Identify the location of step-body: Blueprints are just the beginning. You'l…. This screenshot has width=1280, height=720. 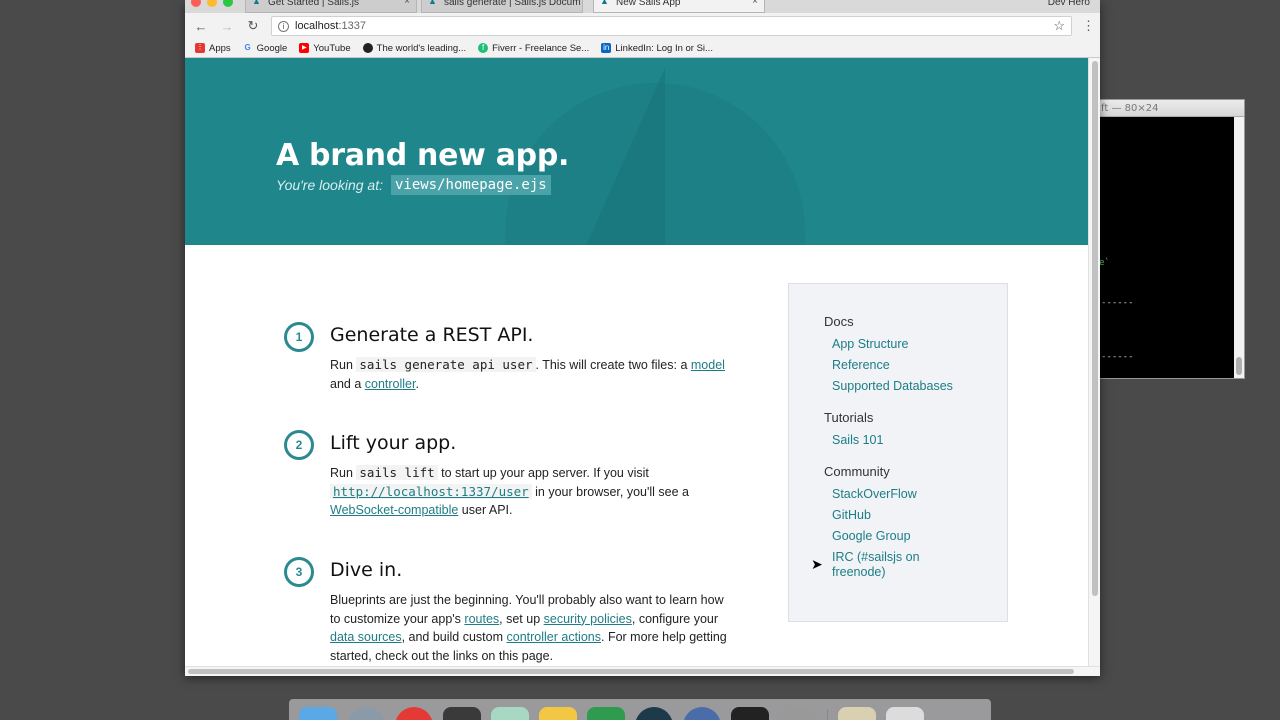
(528, 628).